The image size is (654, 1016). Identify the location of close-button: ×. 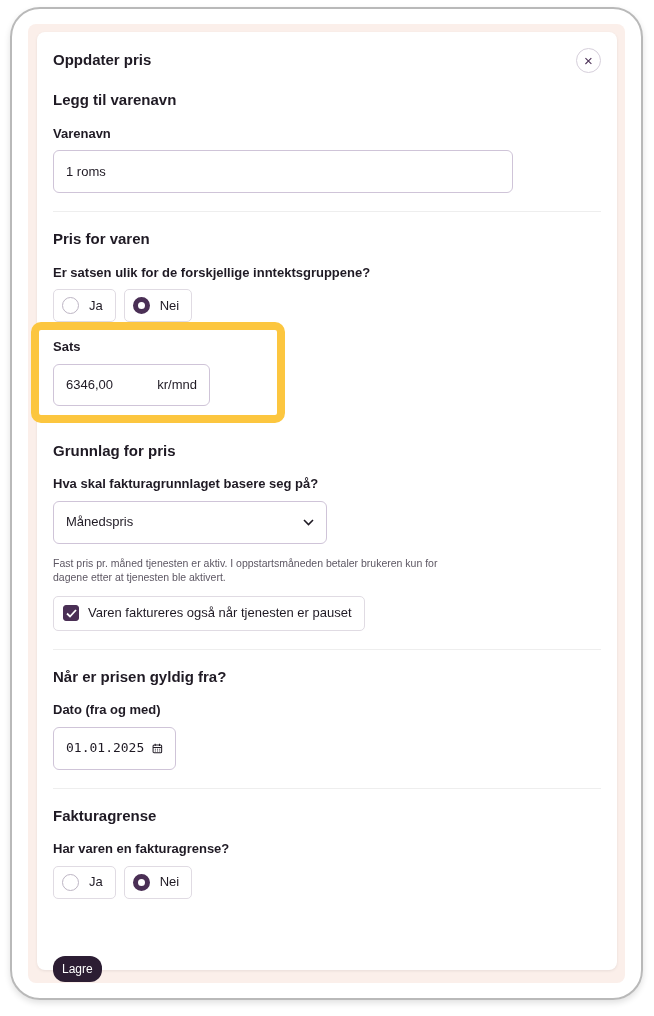
(588, 60).